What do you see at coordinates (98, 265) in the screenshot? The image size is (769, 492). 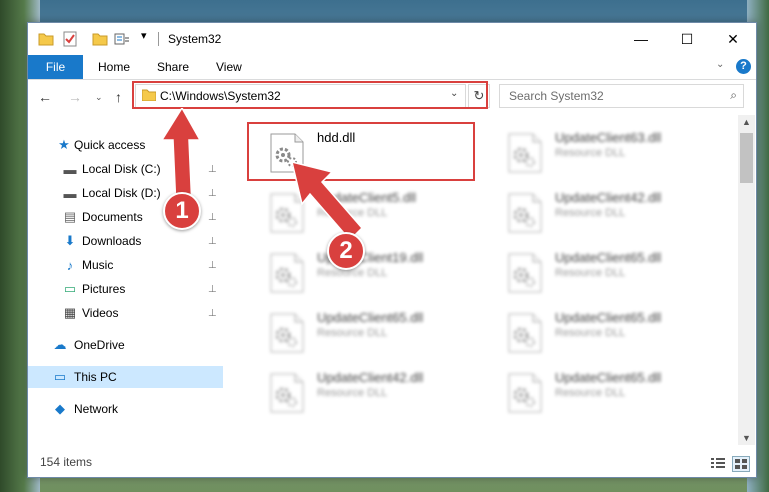 I see `sidebar-item-label: Music` at bounding box center [98, 265].